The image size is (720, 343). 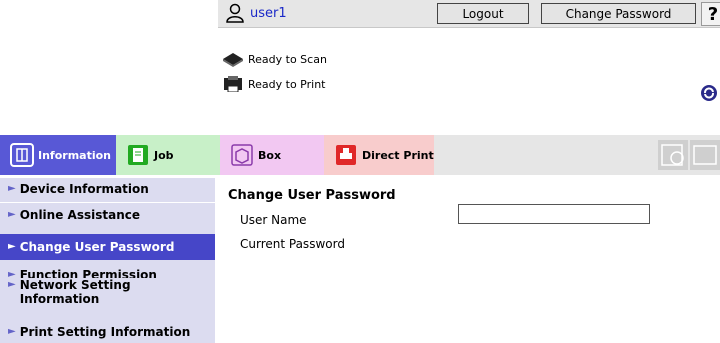 I want to click on tab-job-label: Job, so click(x=164, y=155).